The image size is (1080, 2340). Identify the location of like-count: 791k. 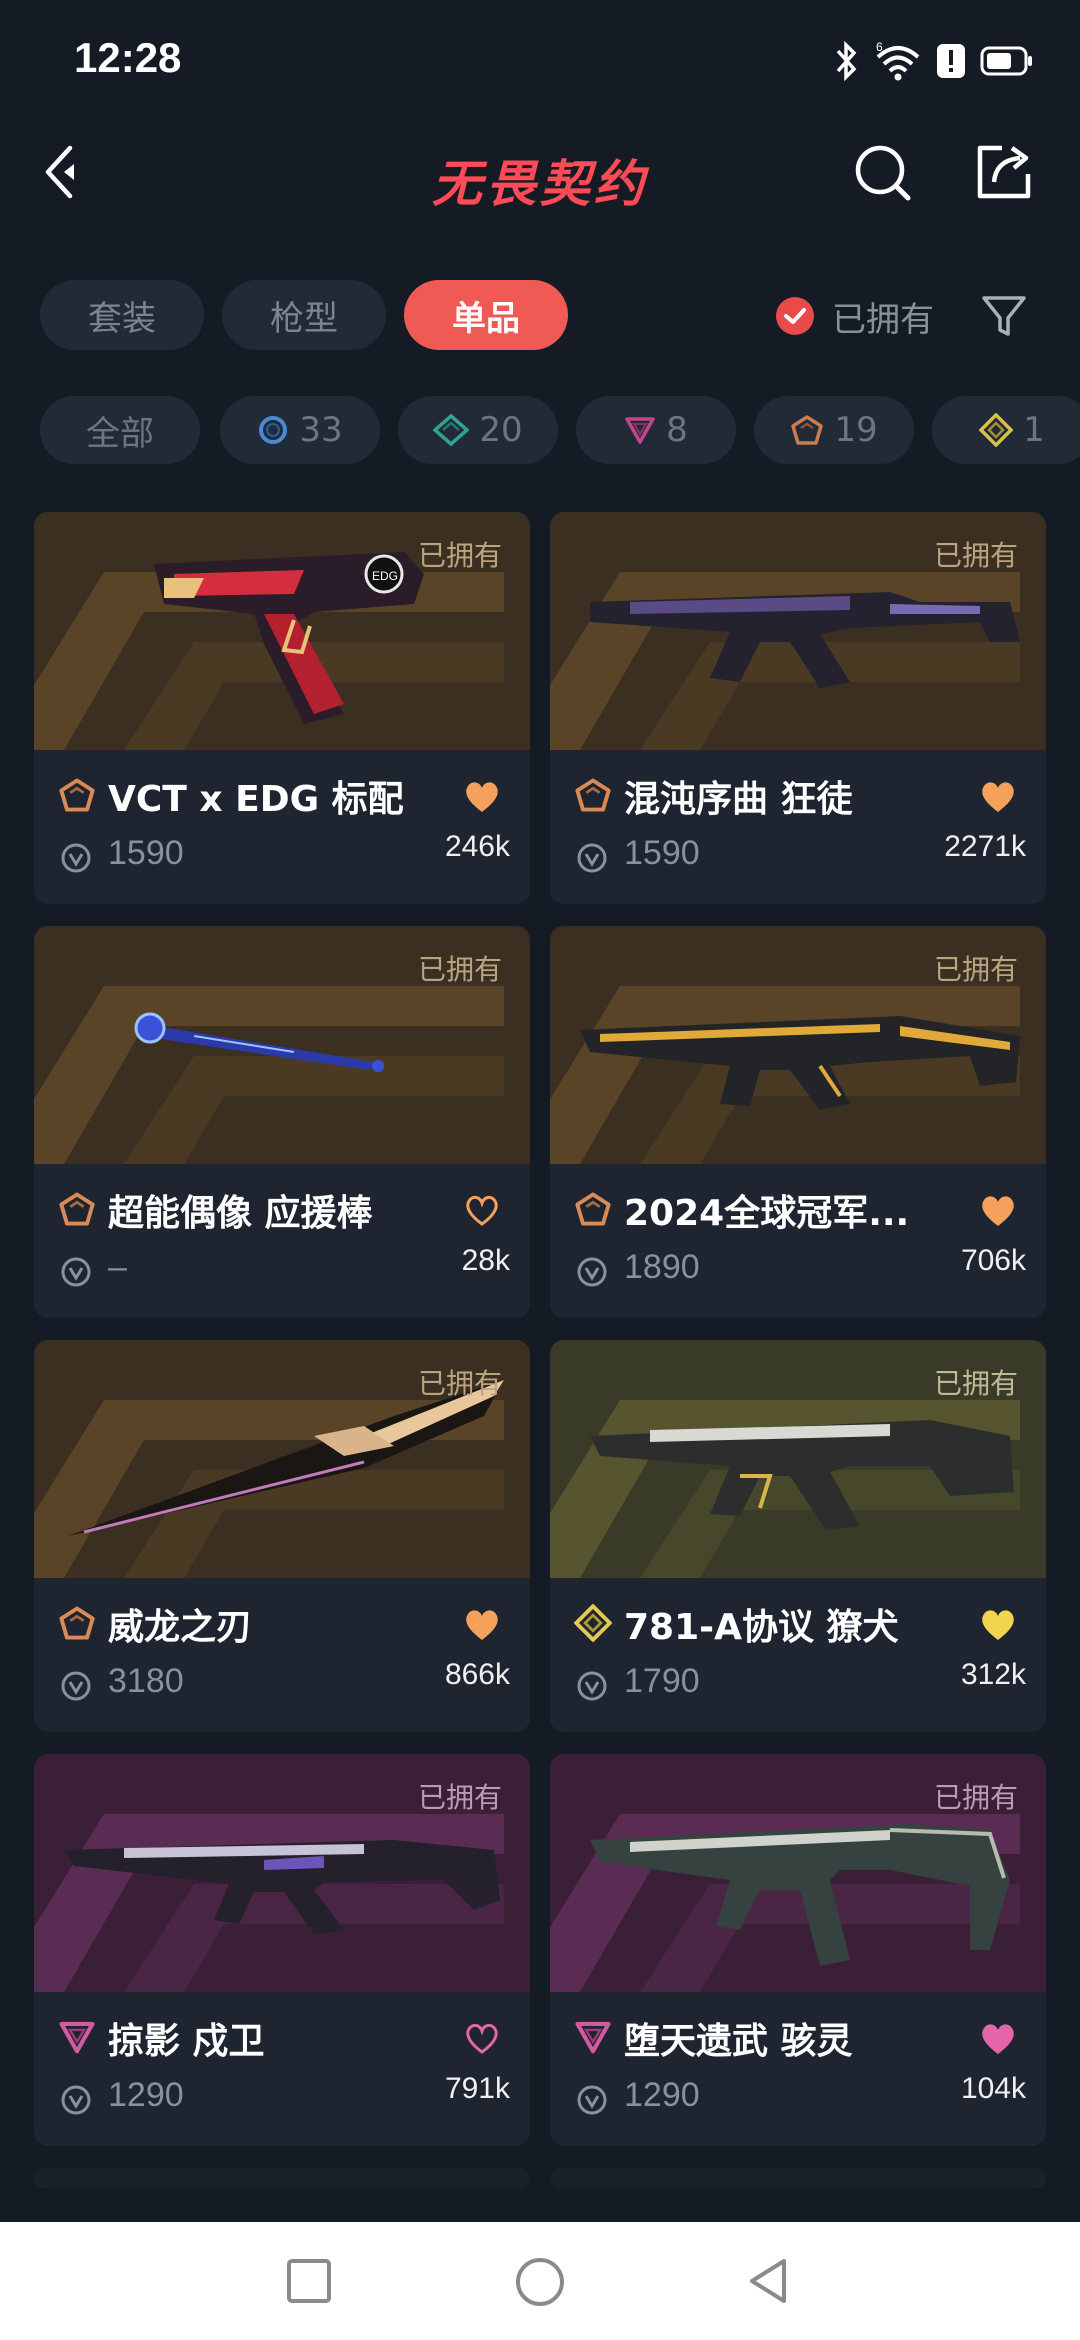
(477, 2088).